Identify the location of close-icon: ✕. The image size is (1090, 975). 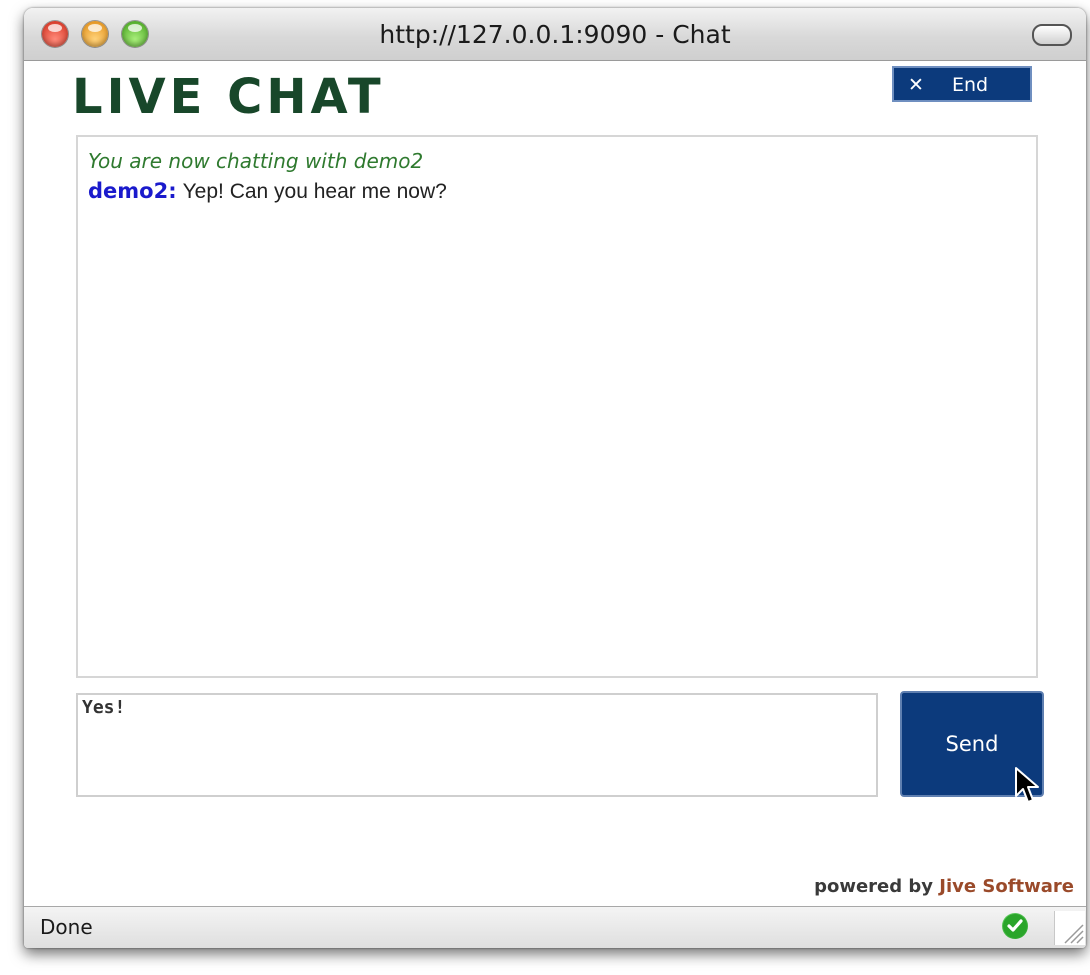
(916, 85).